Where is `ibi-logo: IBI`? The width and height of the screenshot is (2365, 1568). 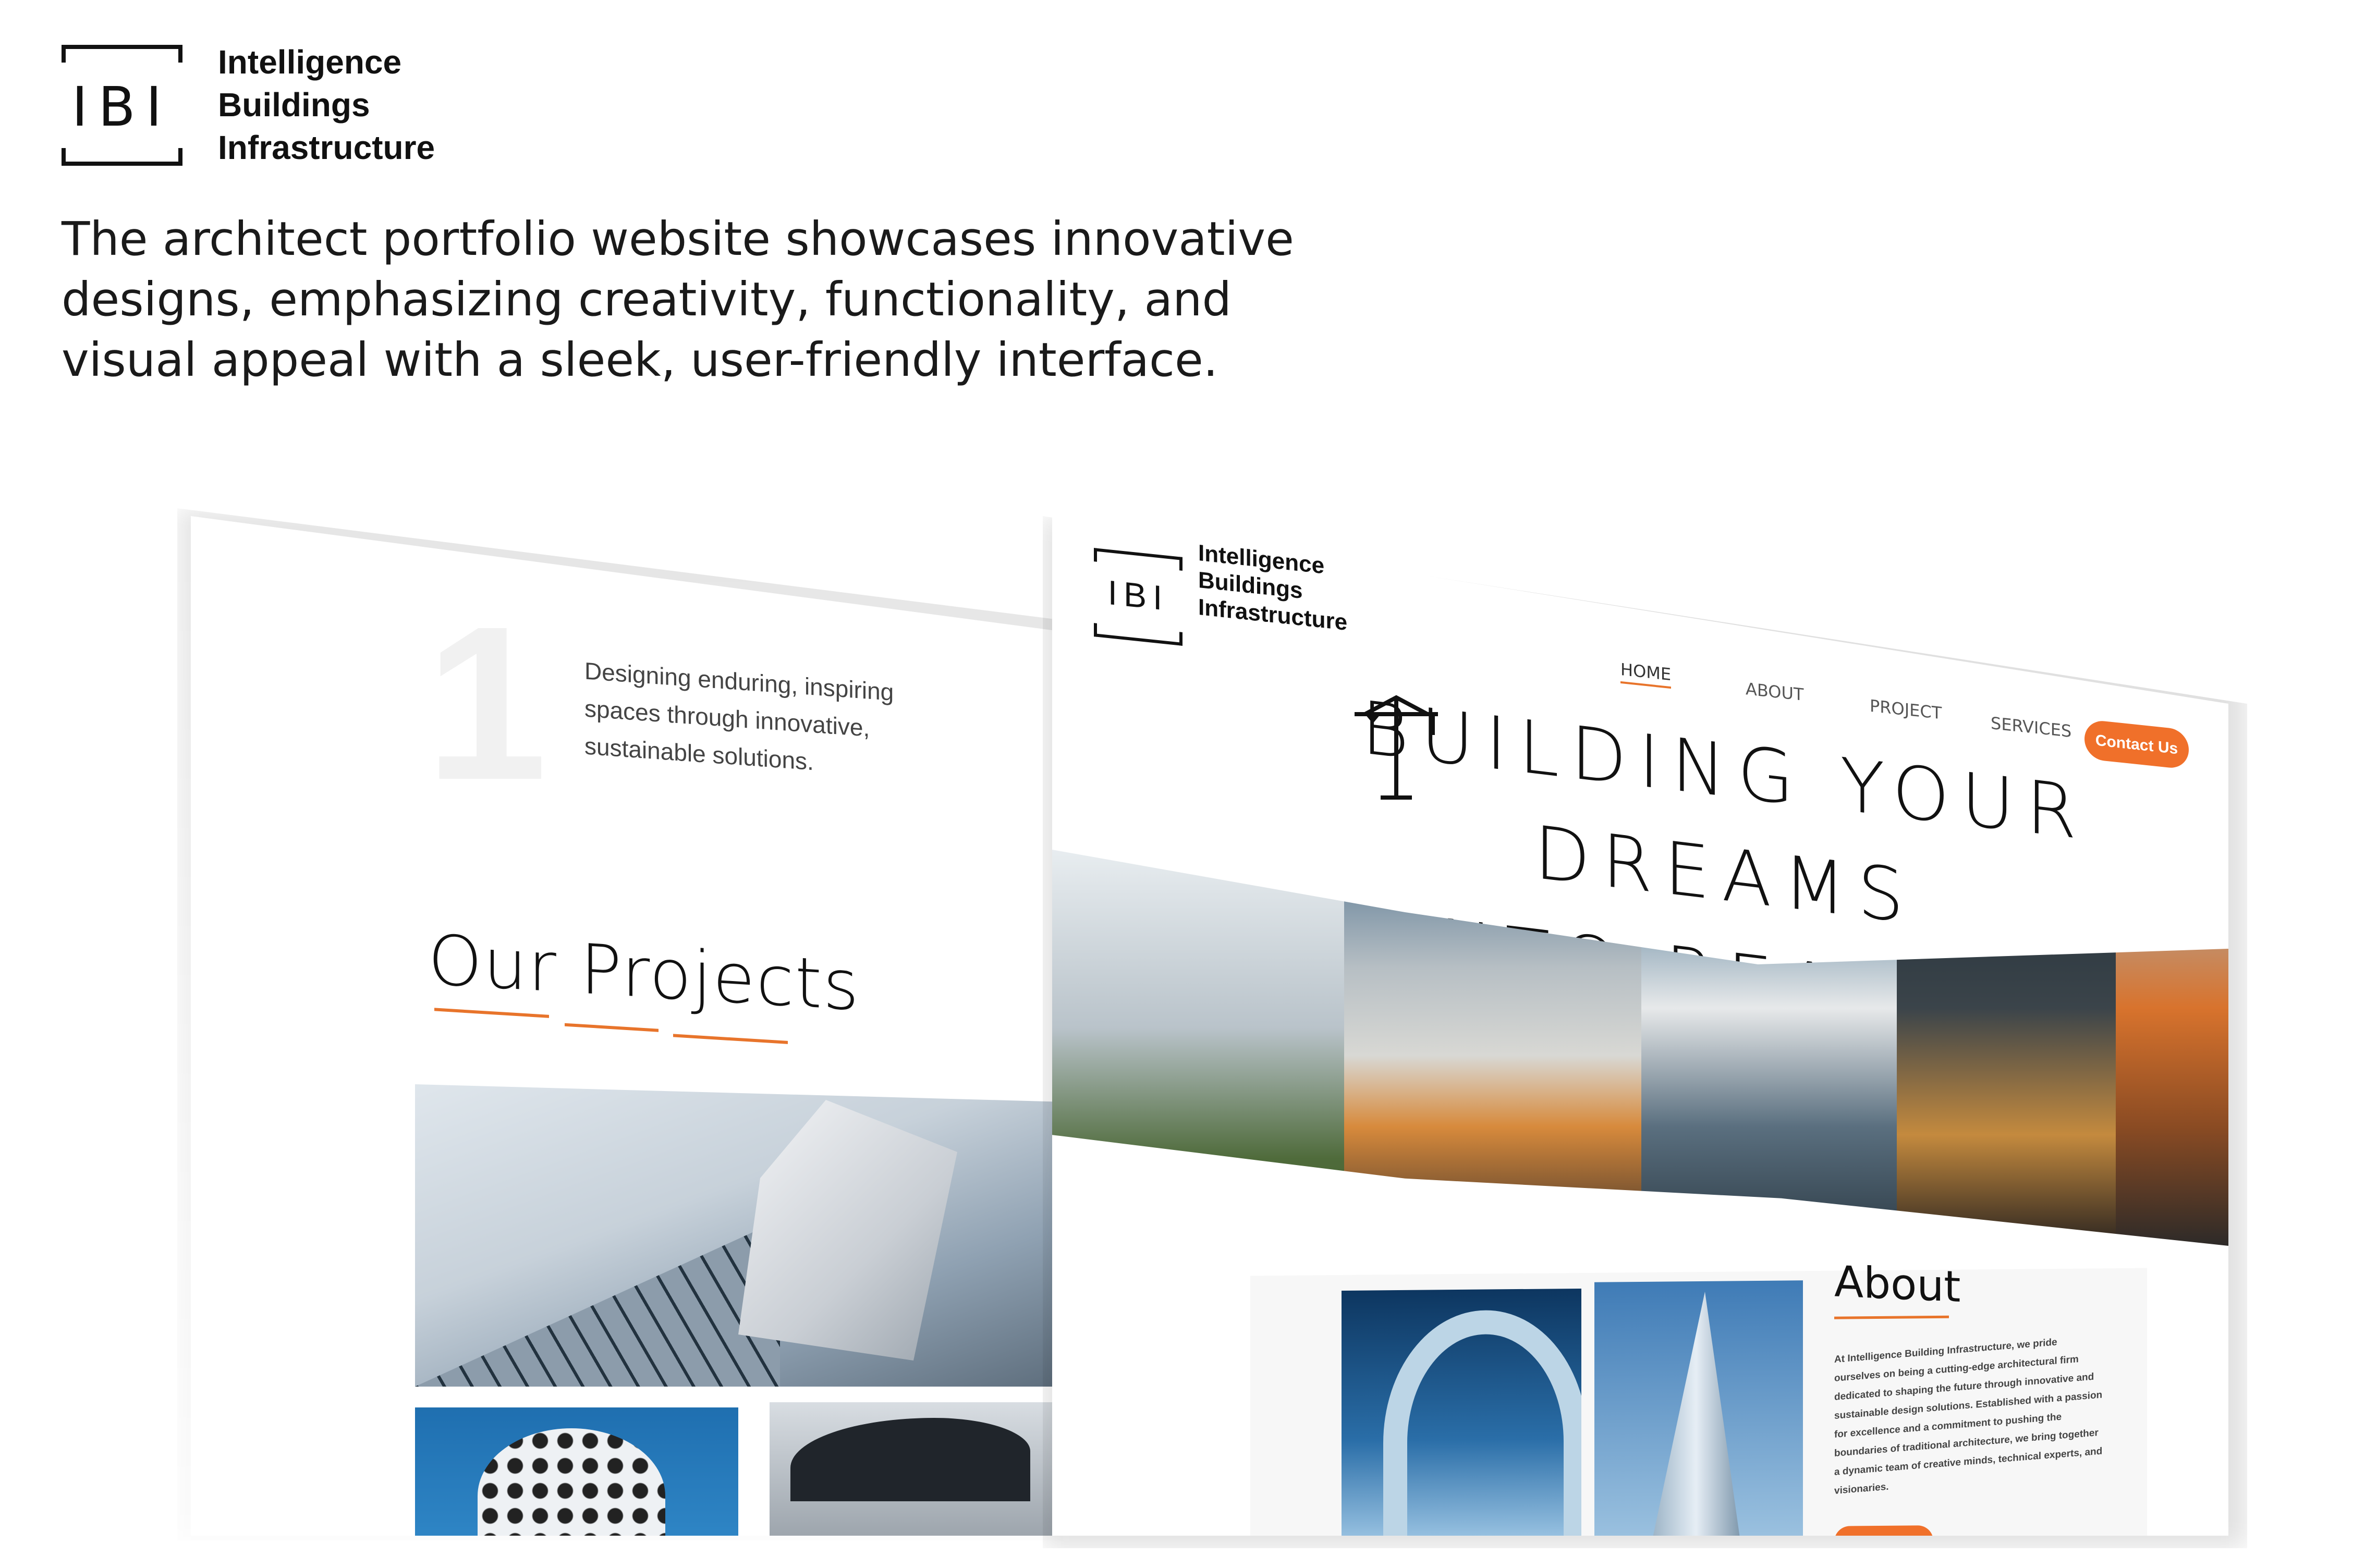
ibi-logo: IBI is located at coordinates (122, 105).